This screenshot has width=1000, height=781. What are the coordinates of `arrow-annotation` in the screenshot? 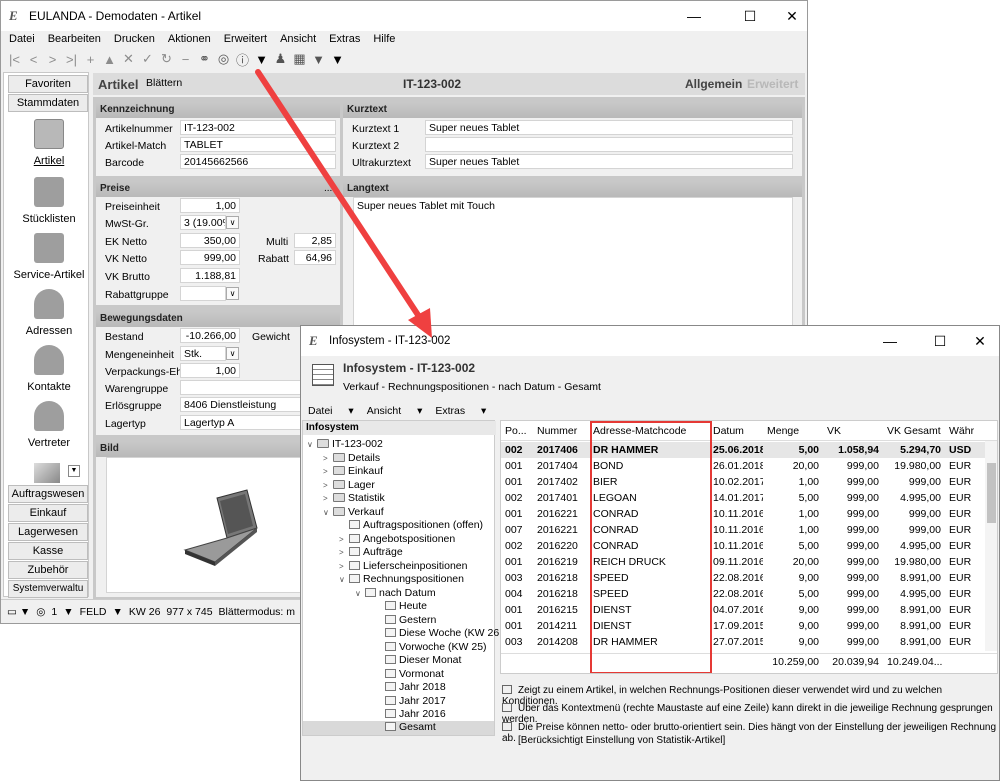 It's located at (343, 203).